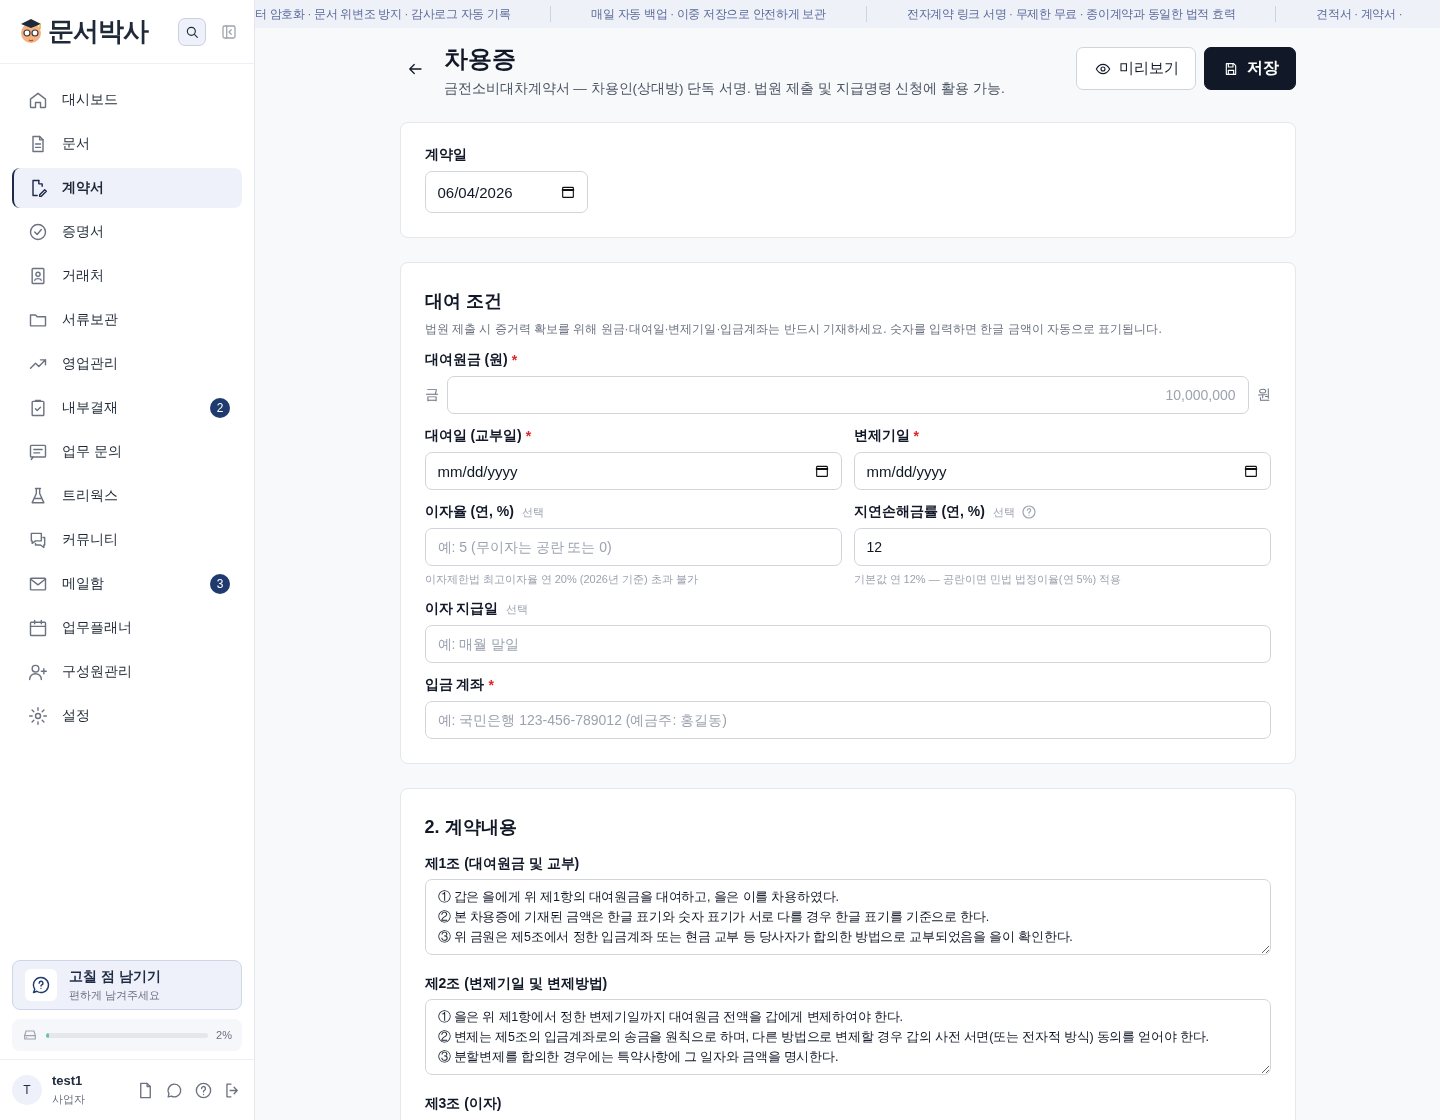 The width and height of the screenshot is (1440, 1120). What do you see at coordinates (38, 276) in the screenshot?
I see `contact-card-icon` at bounding box center [38, 276].